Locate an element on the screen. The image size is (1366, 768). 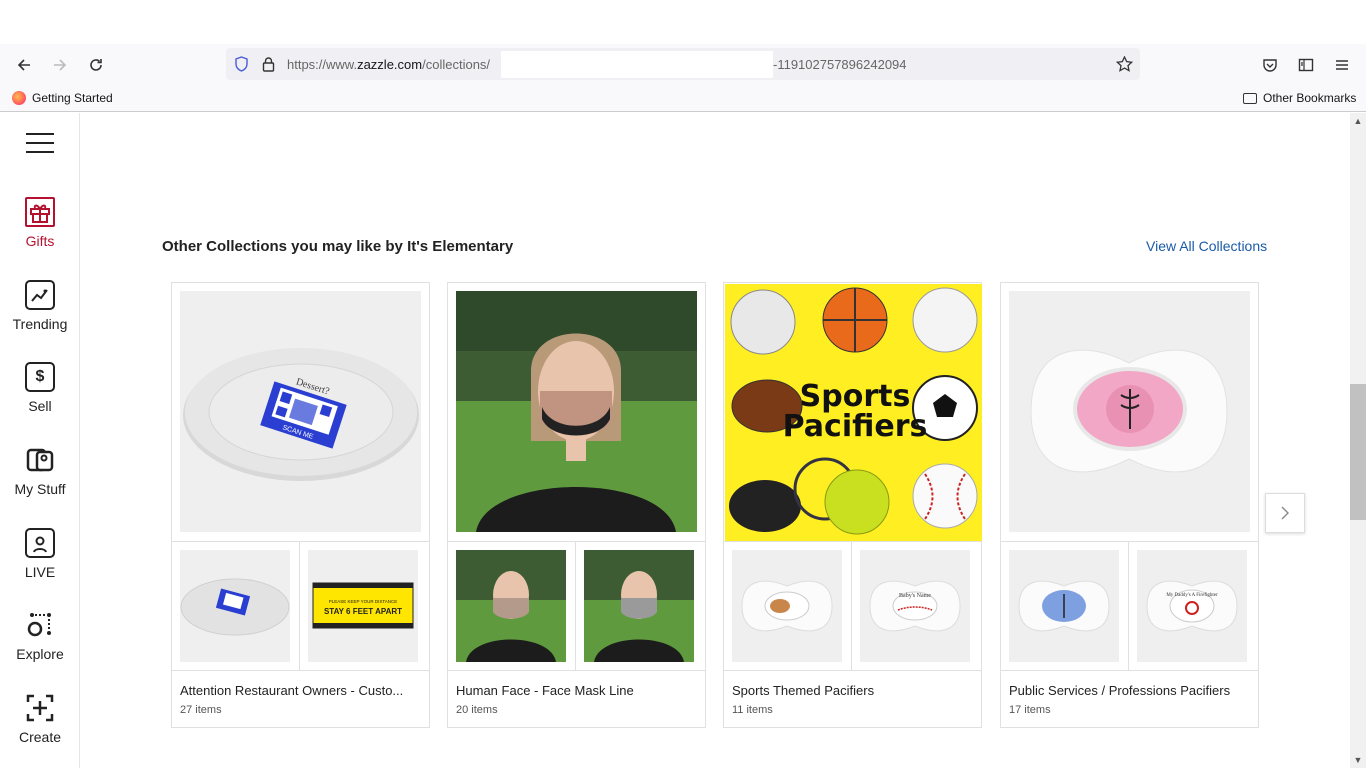
pocket-icon is located at coordinates (1270, 65).